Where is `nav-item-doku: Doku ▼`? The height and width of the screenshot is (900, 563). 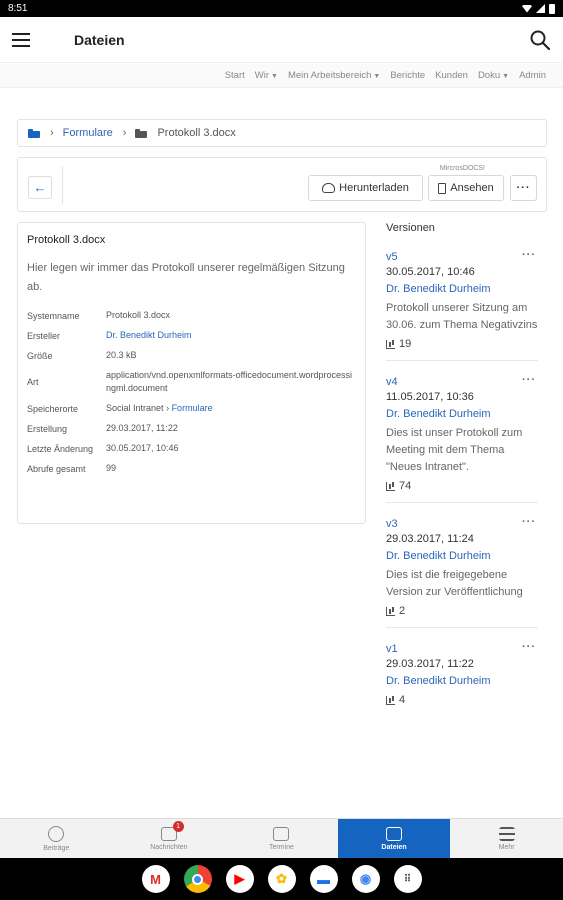 nav-item-doku: Doku ▼ is located at coordinates (493, 75).